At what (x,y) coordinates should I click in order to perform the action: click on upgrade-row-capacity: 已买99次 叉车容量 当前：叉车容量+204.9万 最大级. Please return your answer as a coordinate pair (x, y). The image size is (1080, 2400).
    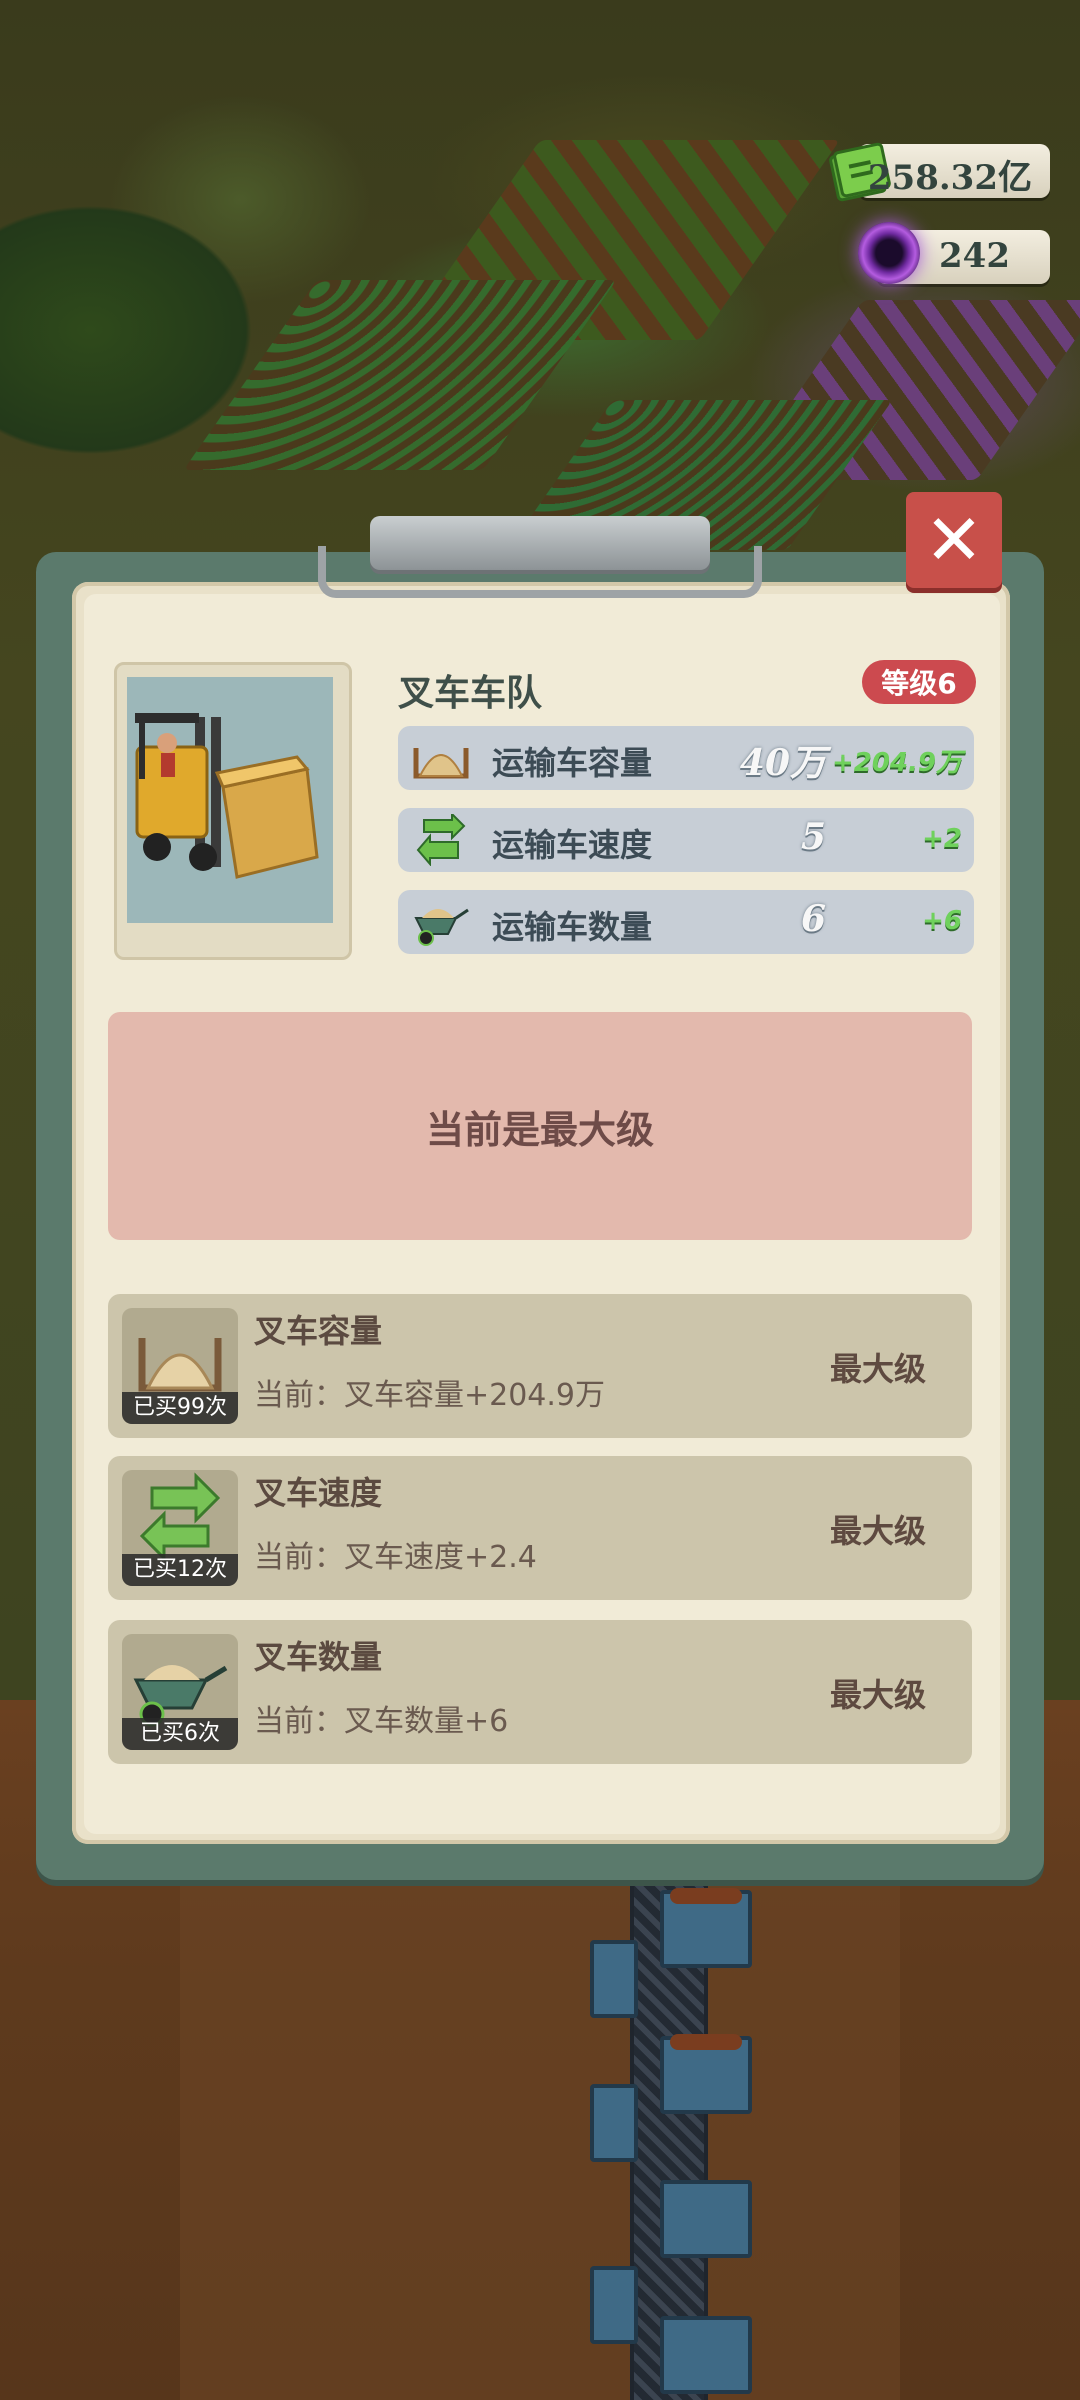
    Looking at the image, I should click on (540, 1366).